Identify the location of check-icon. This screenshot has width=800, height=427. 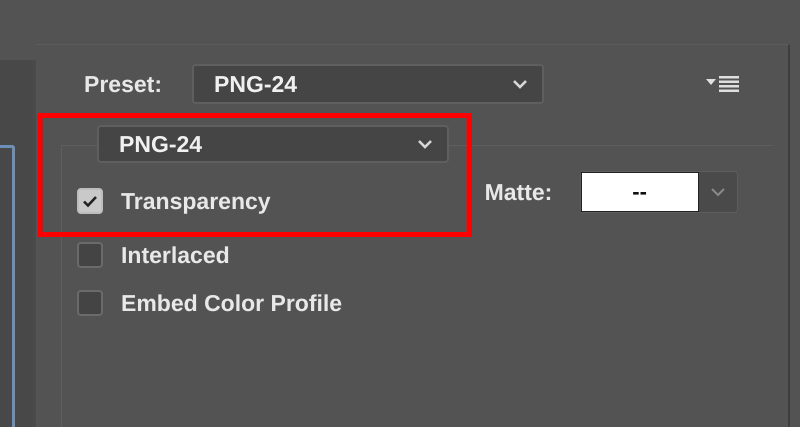
(90, 201).